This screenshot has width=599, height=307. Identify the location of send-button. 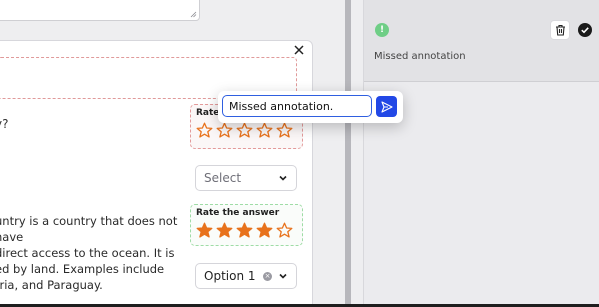
(386, 106).